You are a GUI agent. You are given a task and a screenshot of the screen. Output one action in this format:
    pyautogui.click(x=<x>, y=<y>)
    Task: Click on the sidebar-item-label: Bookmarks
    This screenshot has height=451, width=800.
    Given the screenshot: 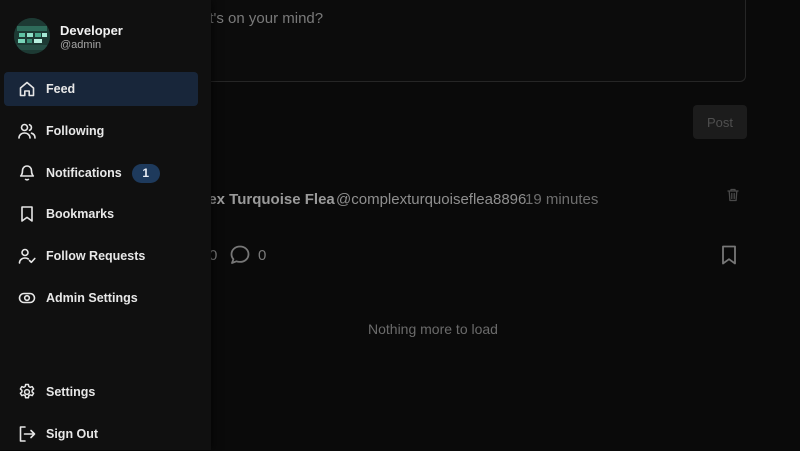 What is the action you would take?
    pyautogui.click(x=80, y=214)
    